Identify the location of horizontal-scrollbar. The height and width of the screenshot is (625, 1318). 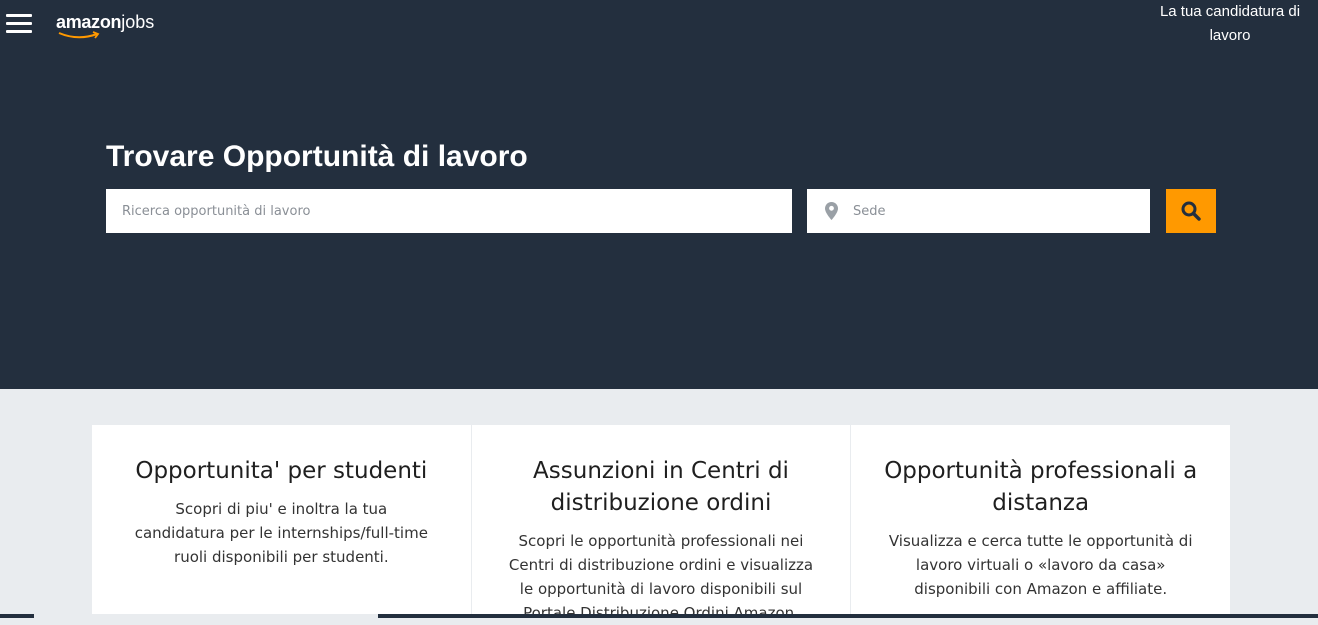
(659, 616).